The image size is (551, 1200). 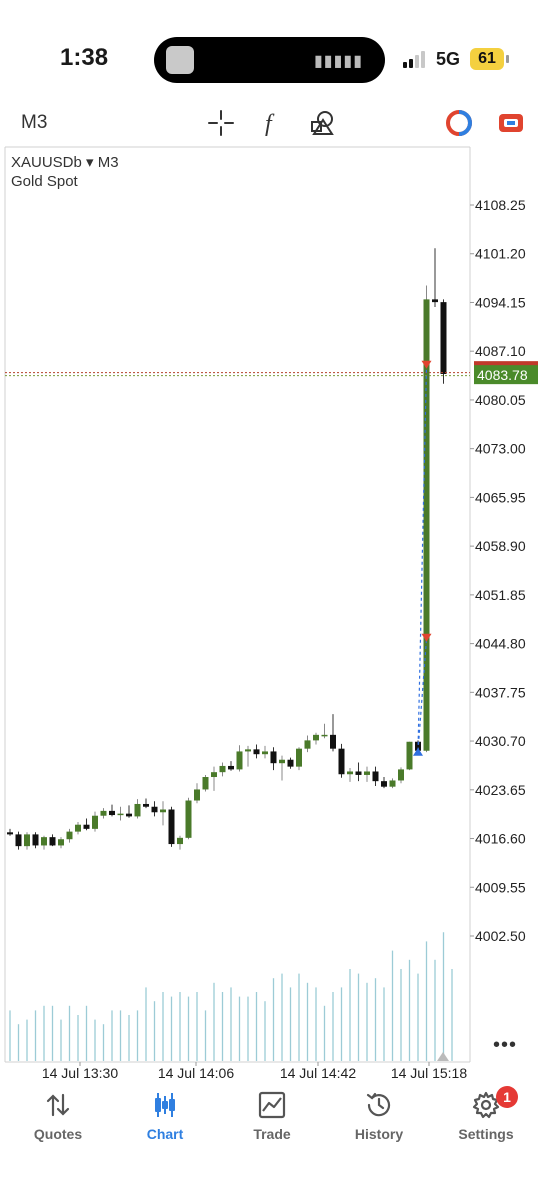 I want to click on battery-icon: 61, so click(x=487, y=59).